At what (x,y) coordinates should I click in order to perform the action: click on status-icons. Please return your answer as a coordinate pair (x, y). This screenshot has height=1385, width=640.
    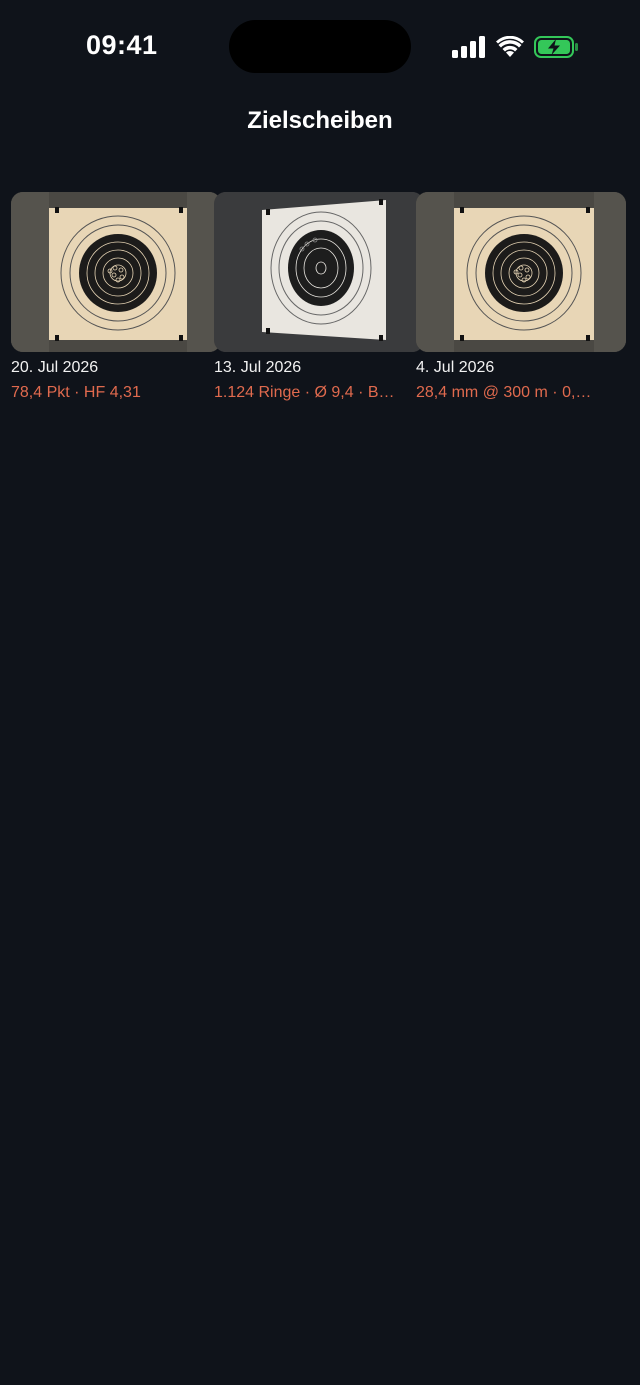
    Looking at the image, I should click on (516, 47).